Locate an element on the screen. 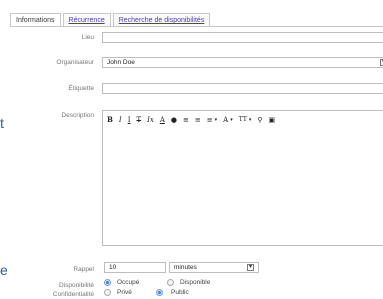 This screenshot has height=299, width=383. etiquette-label: Étiquette is located at coordinates (81, 88).